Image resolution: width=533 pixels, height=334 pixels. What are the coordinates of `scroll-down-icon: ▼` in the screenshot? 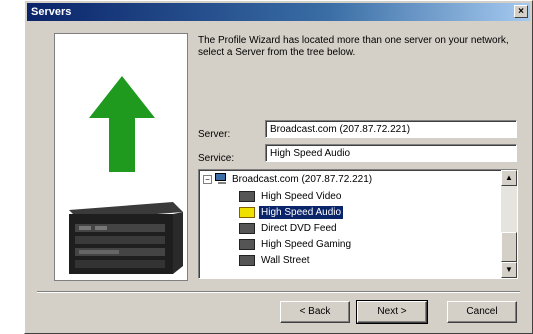 It's located at (509, 270).